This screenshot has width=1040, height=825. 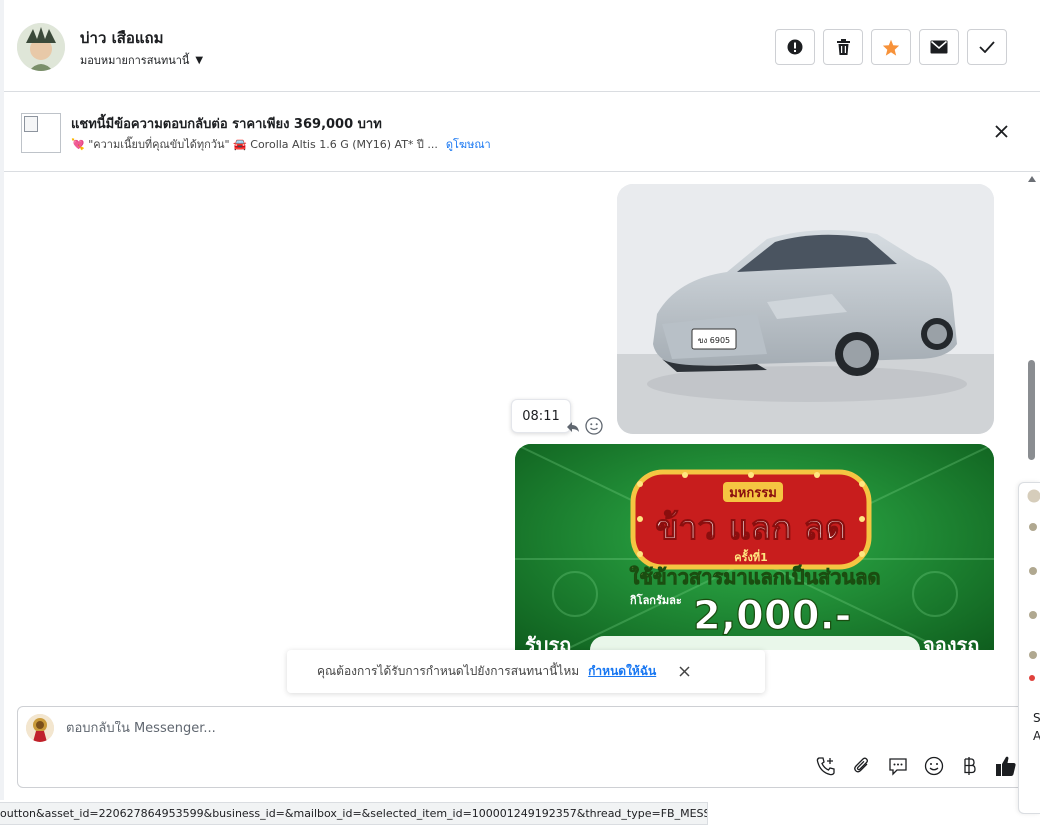 What do you see at coordinates (199, 60) in the screenshot?
I see `caret-down-icon: ▼` at bounding box center [199, 60].